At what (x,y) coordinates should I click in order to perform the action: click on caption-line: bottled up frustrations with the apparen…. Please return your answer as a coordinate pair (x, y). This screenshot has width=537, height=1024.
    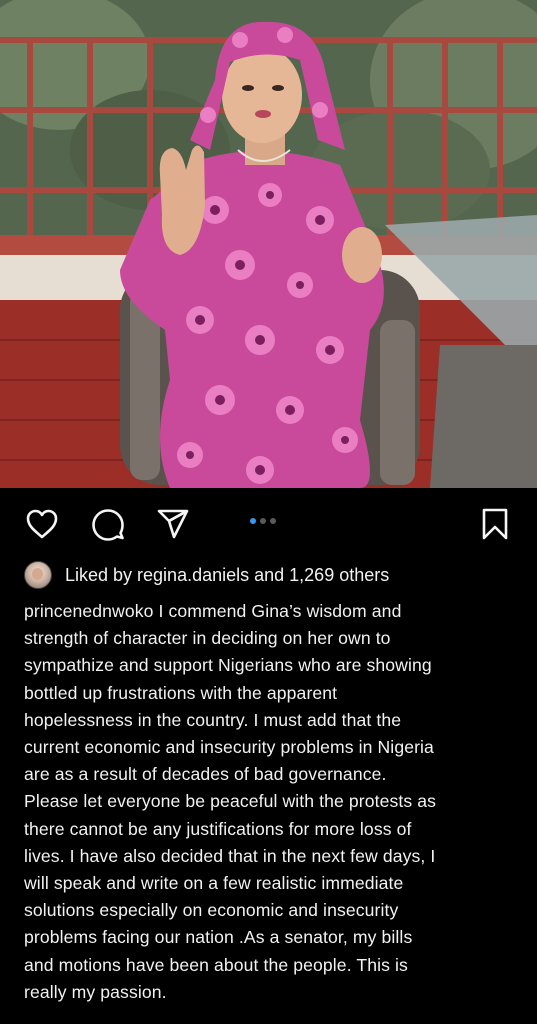
    Looking at the image, I should click on (181, 692).